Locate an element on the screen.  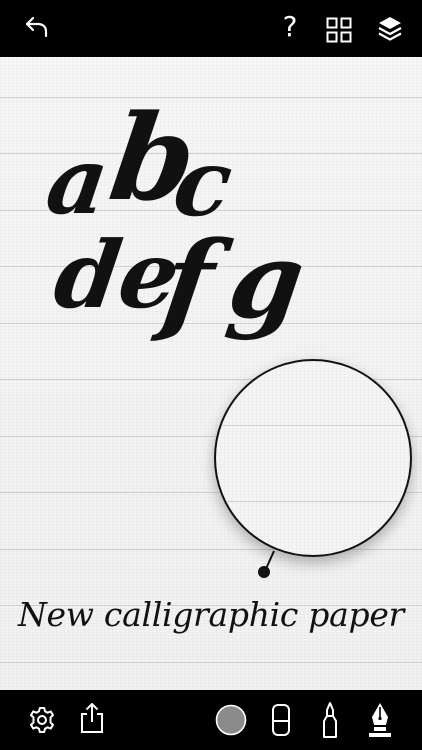
share-icon is located at coordinates (92, 718).